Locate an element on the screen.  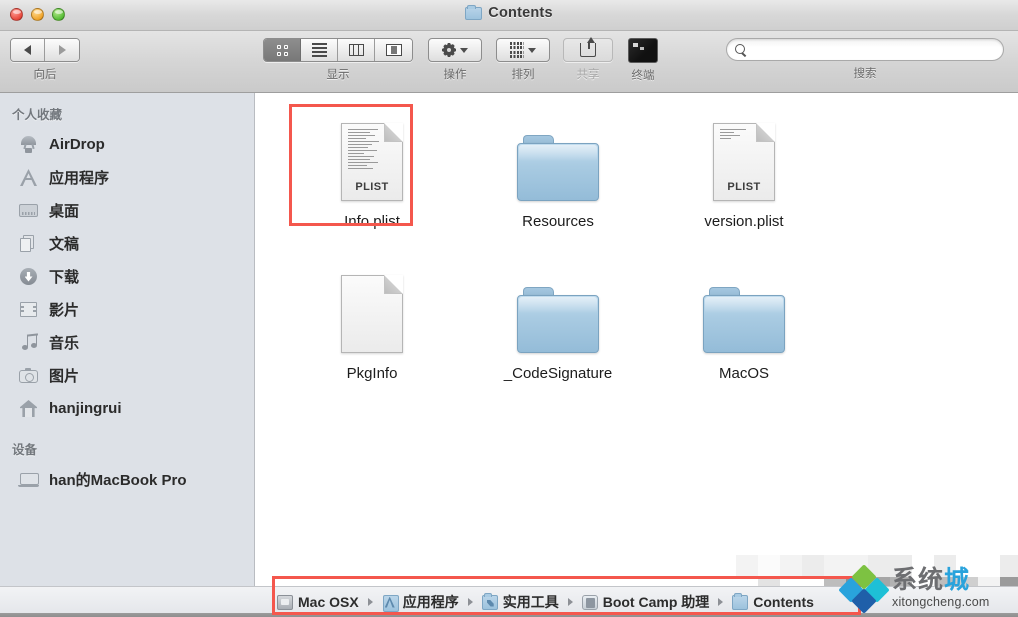
sidebar-item-pictures: 图片 is located at coordinates (127, 375).